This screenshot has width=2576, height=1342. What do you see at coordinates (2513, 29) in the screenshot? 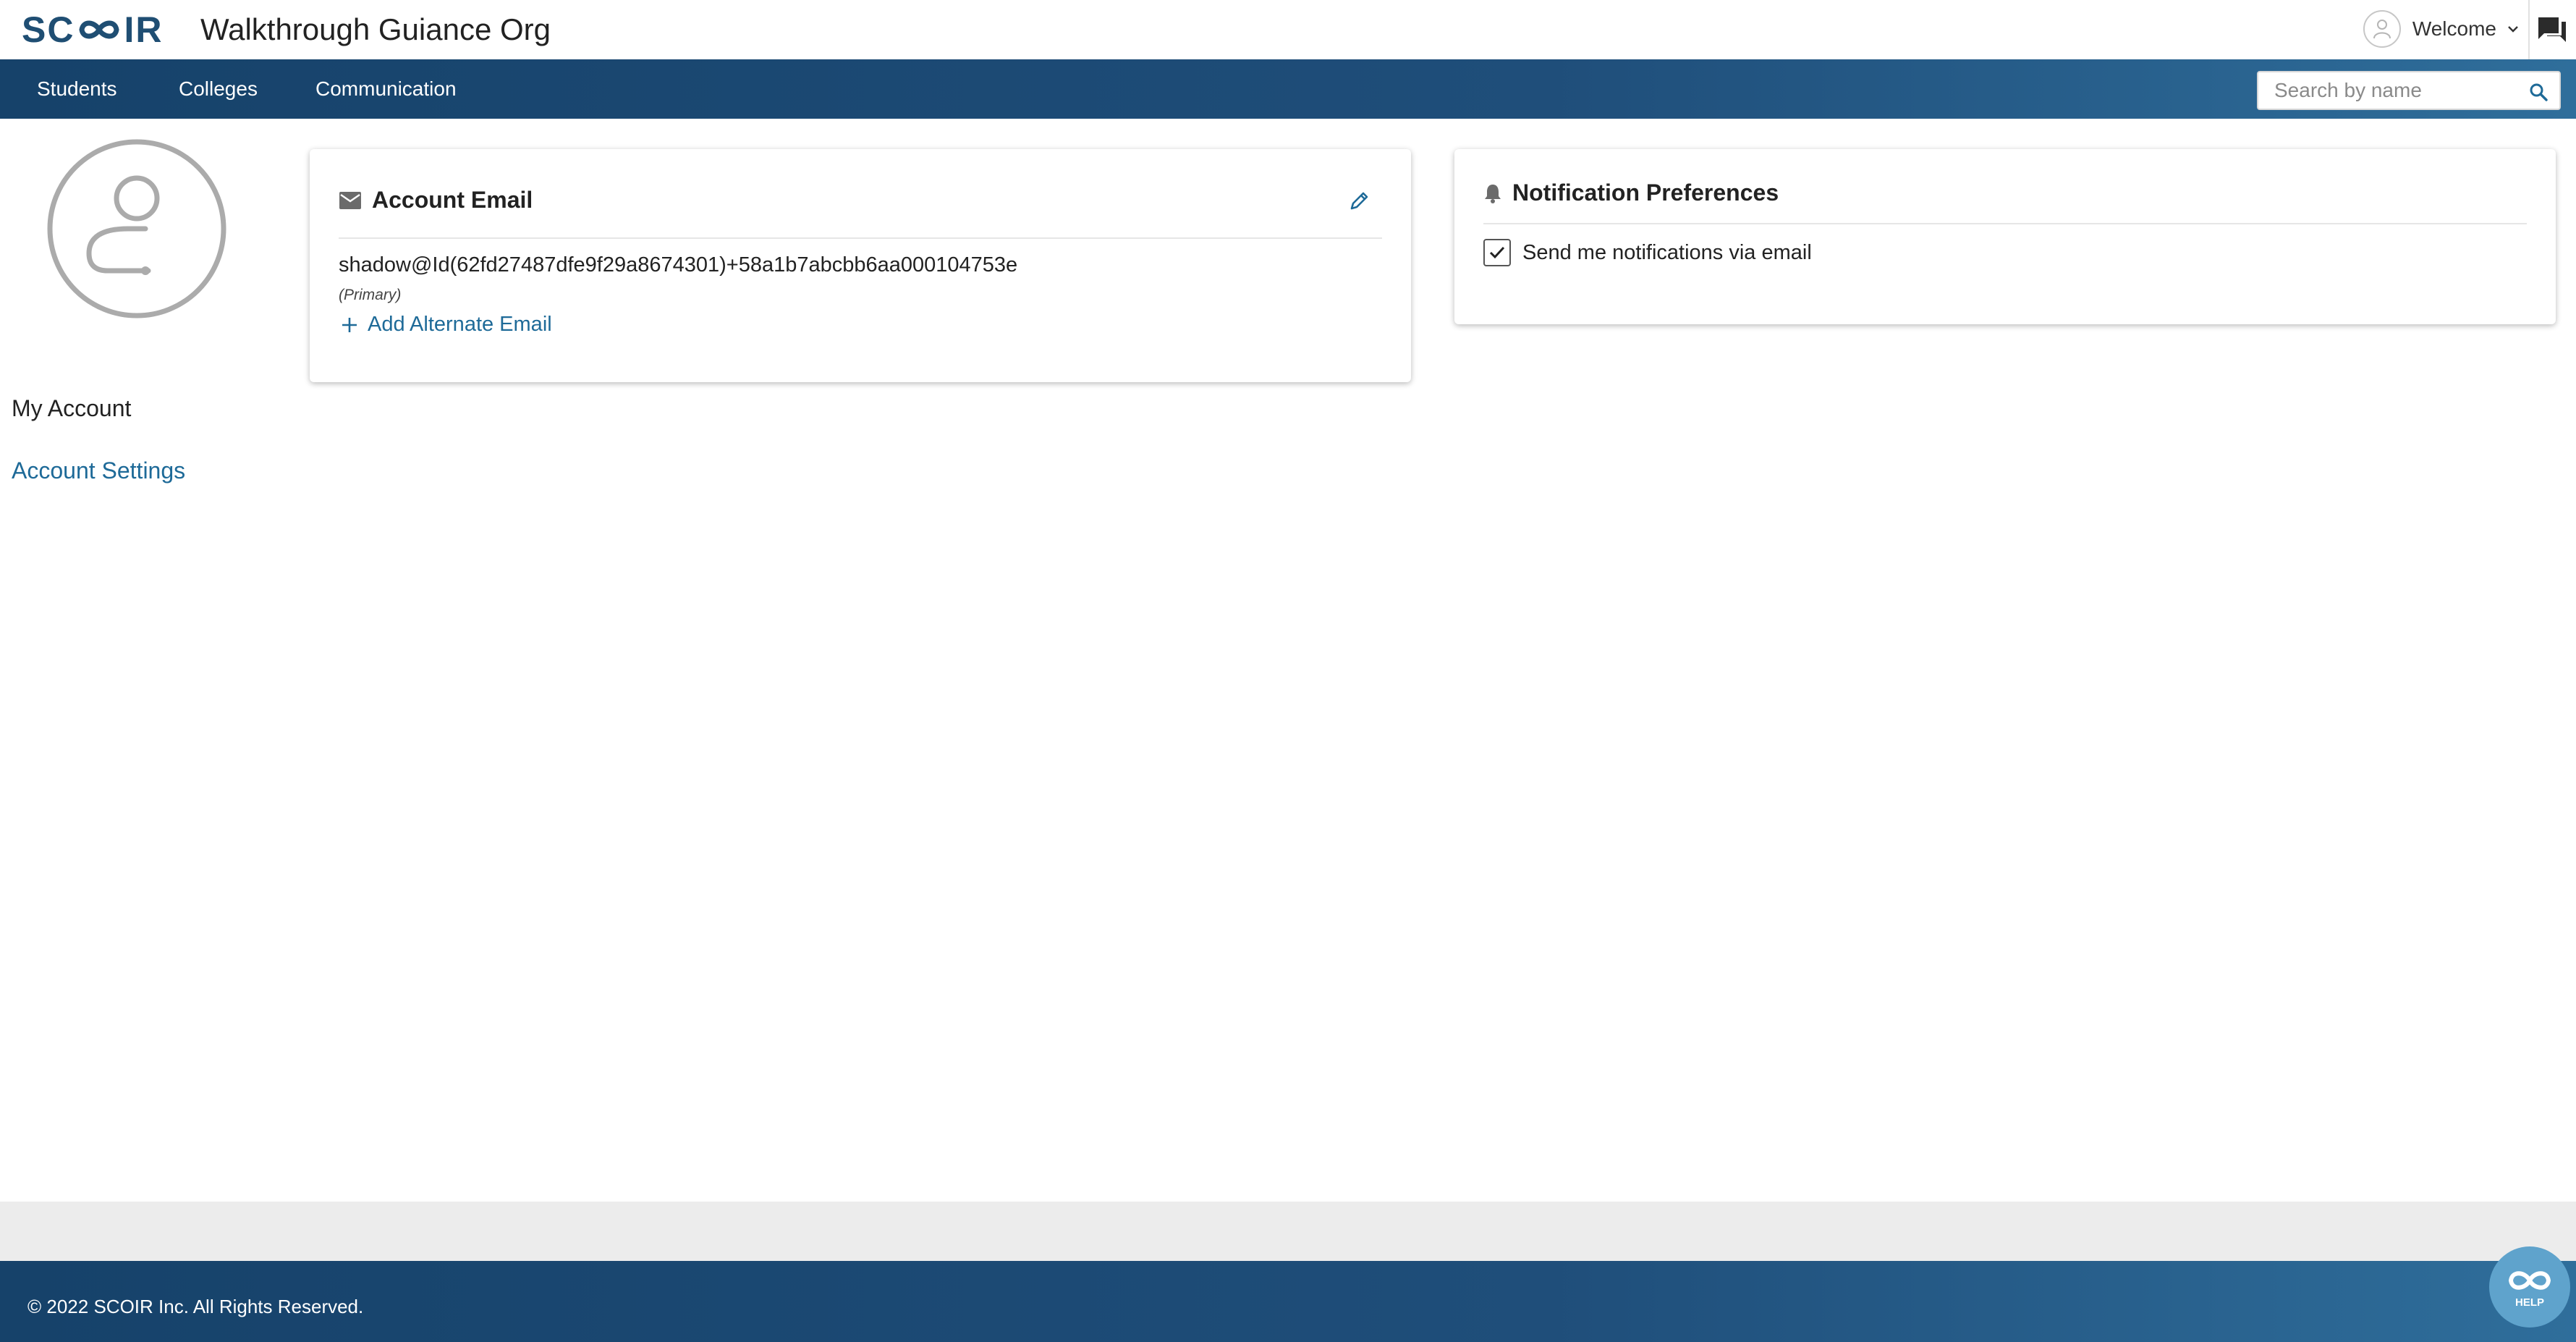
I see `chevron-down-icon` at bounding box center [2513, 29].